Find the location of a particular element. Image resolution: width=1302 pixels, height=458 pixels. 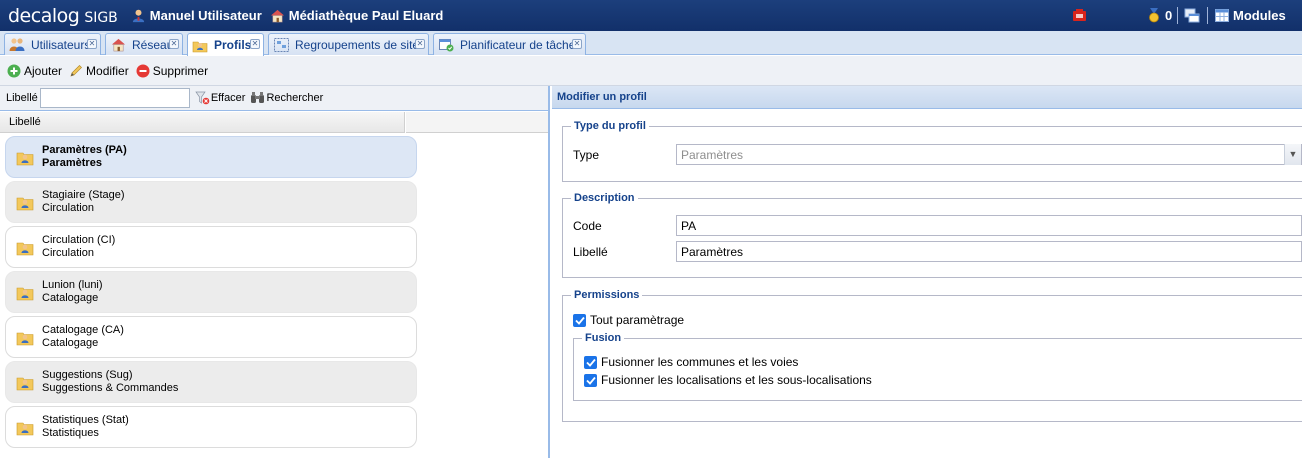

delete-button: Supprimer is located at coordinates (172, 71).